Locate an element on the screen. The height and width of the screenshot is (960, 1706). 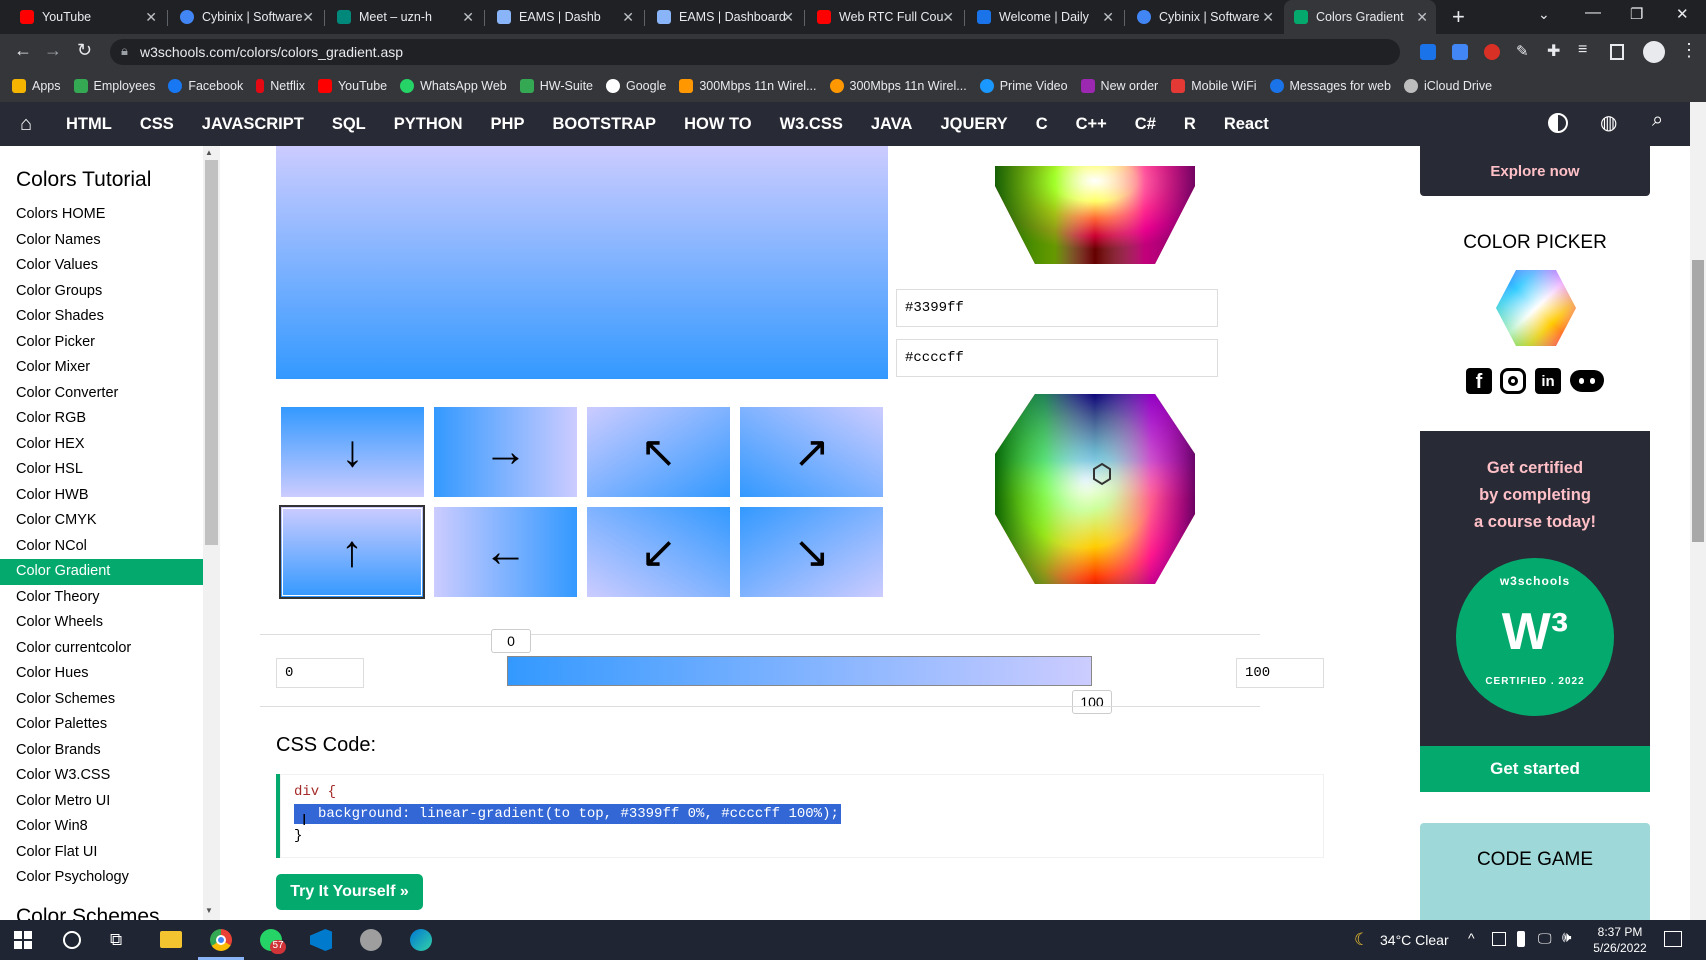
windows-start-icon is located at coordinates (23, 940).